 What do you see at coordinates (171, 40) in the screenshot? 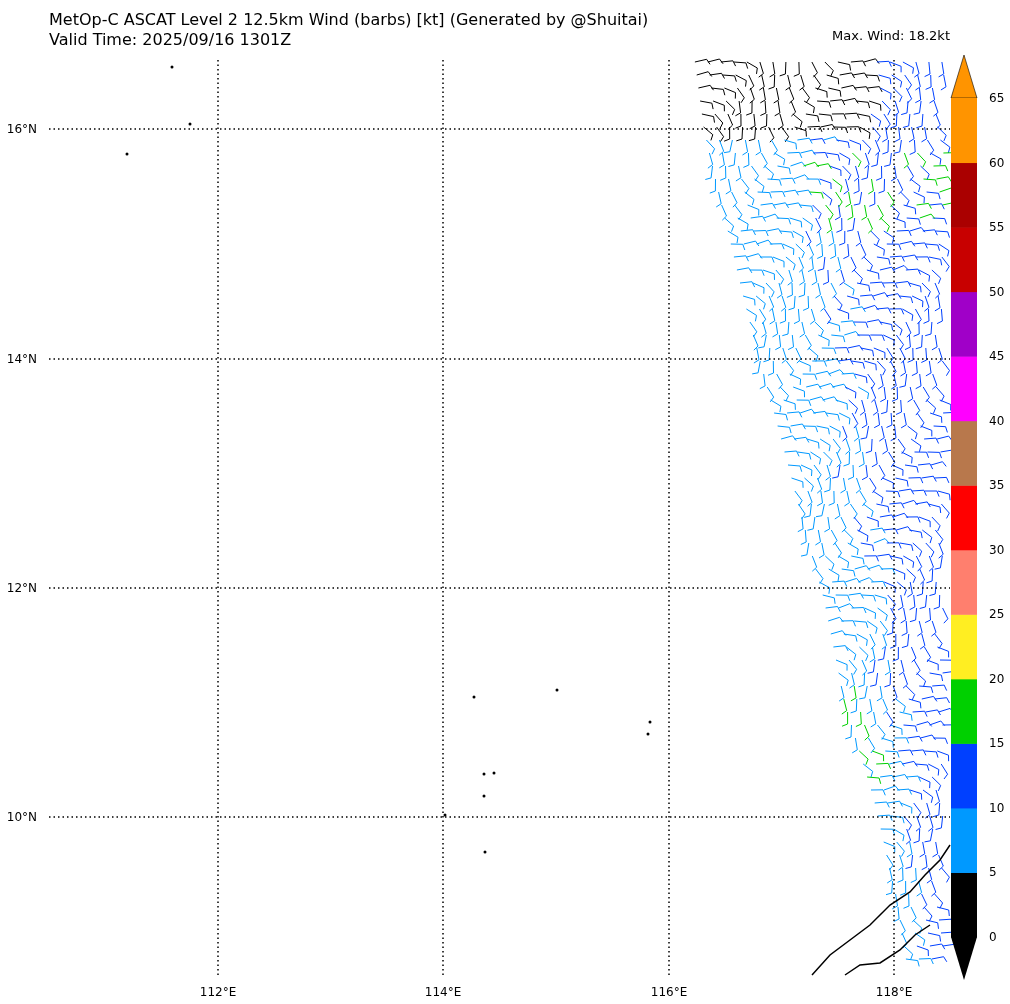
I see `valid-time-text: Valid Time: 2025/09/16 1301Z` at bounding box center [171, 40].